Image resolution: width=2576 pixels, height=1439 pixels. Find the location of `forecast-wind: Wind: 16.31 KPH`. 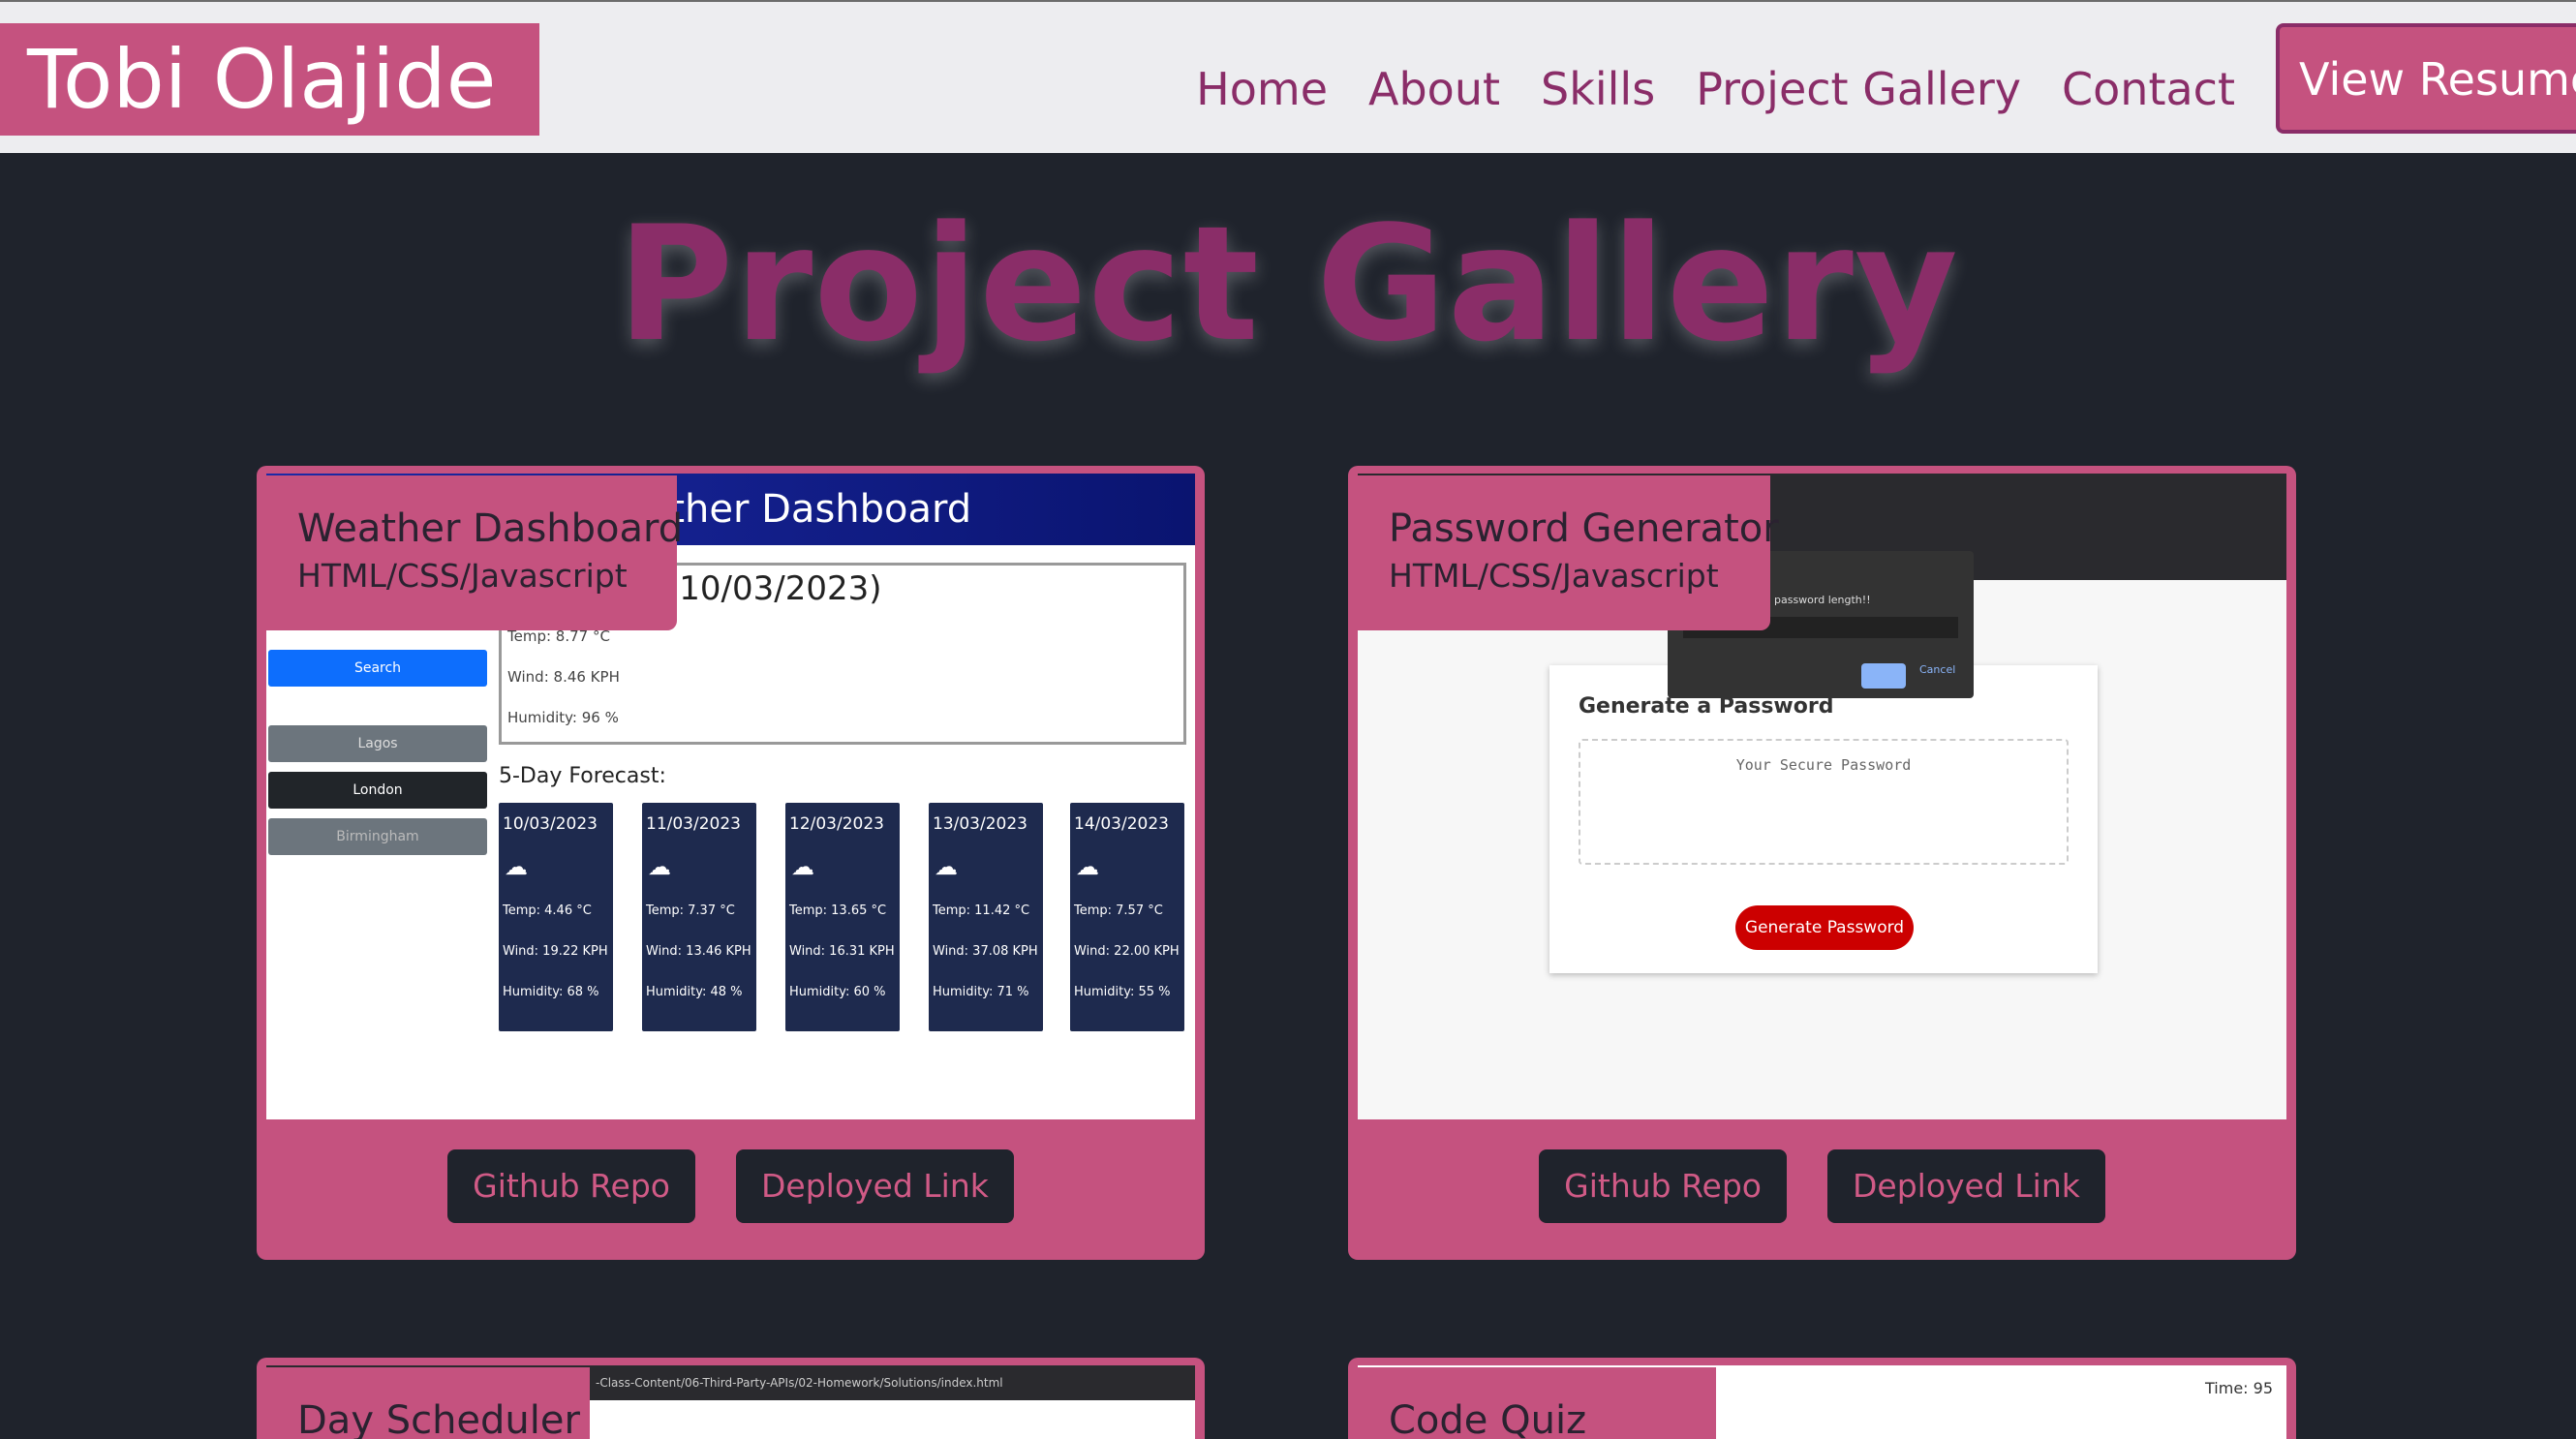

forecast-wind: Wind: 16.31 KPH is located at coordinates (842, 951).